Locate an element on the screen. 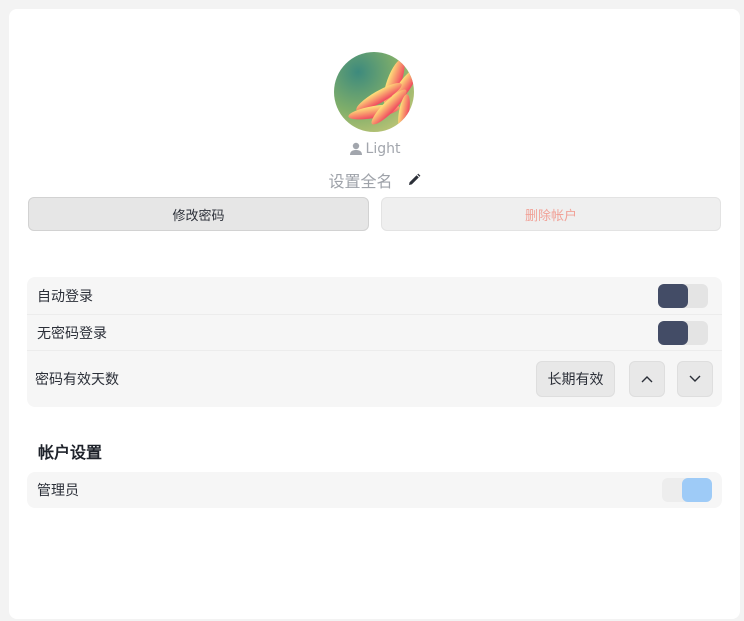 This screenshot has width=744, height=621. fullname-placeholder: 设置全名 is located at coordinates (360, 180).